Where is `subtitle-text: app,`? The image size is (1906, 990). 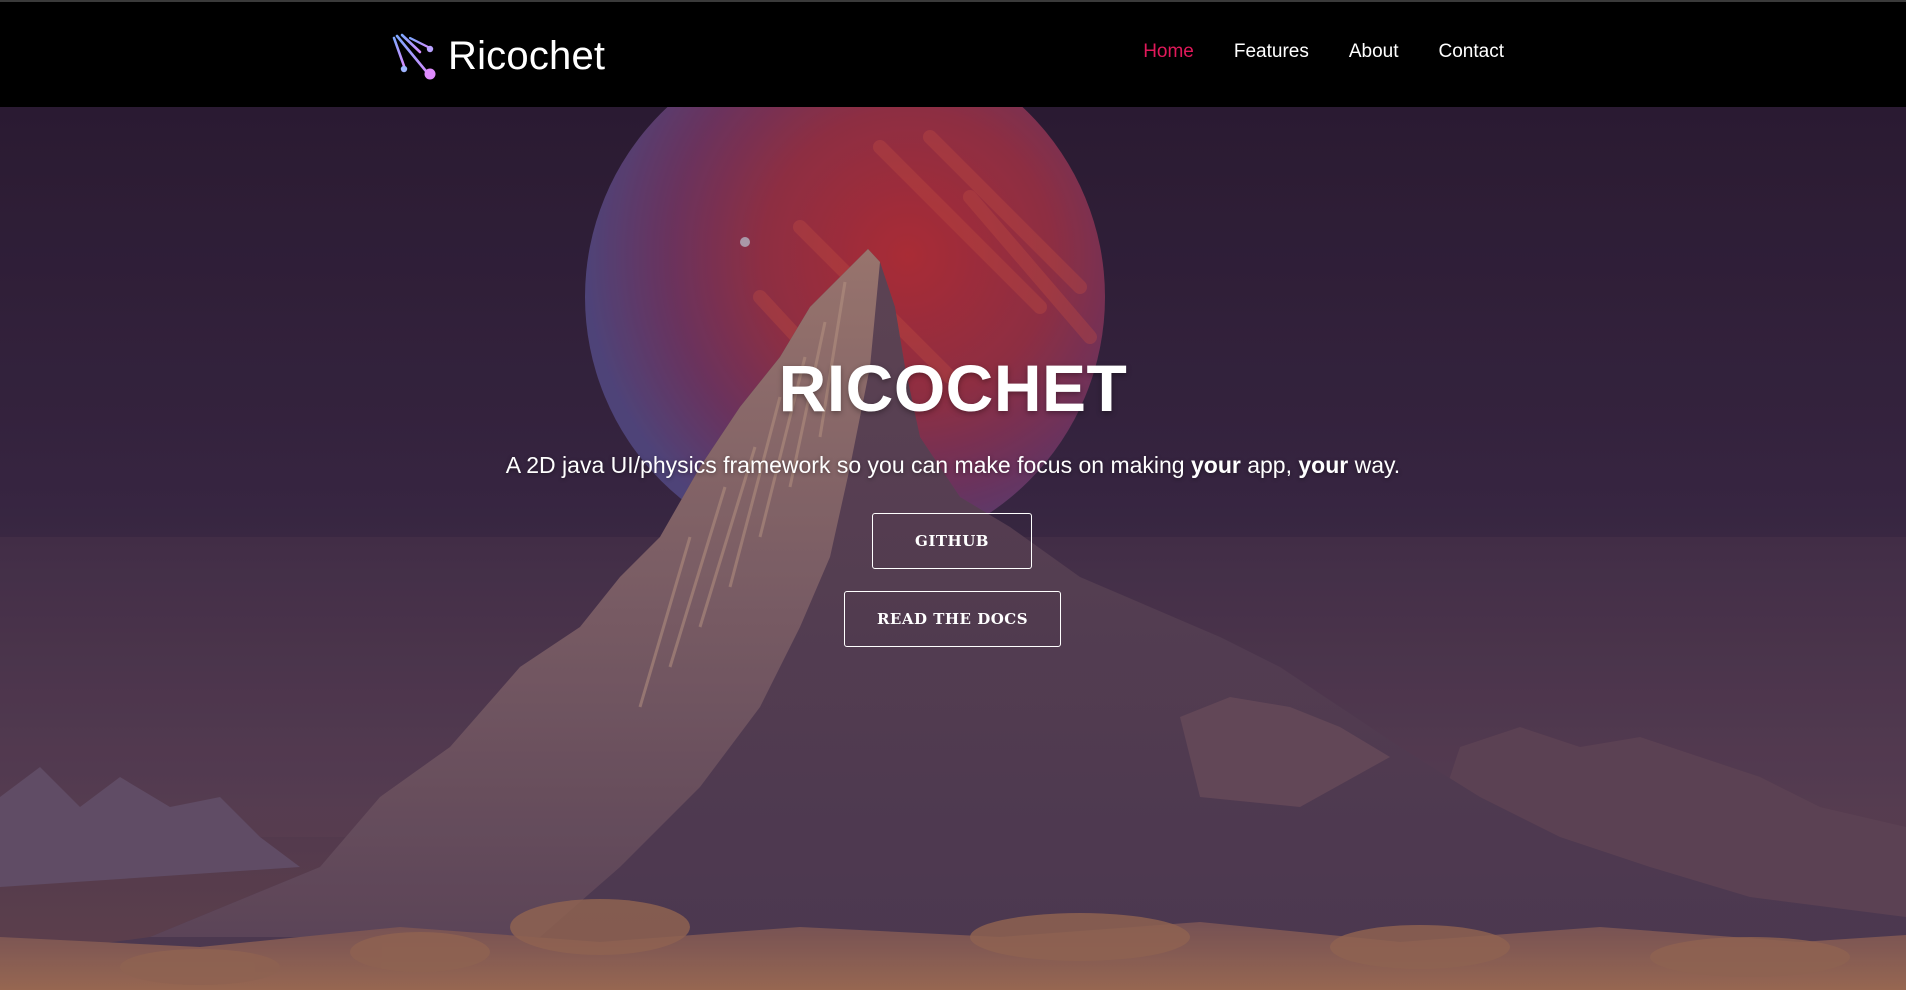
subtitle-text: app, is located at coordinates (1269, 465).